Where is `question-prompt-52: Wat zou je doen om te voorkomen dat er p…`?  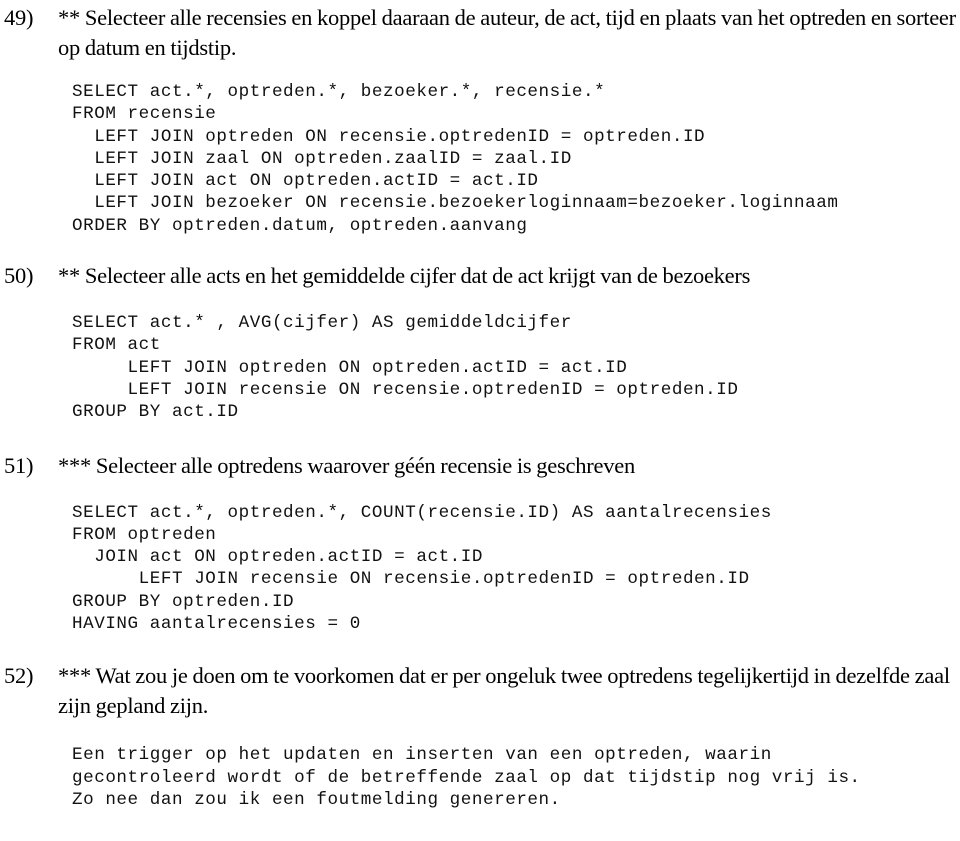 question-prompt-52: Wat zou je doen om te voorkomen dat er p… is located at coordinates (504, 691).